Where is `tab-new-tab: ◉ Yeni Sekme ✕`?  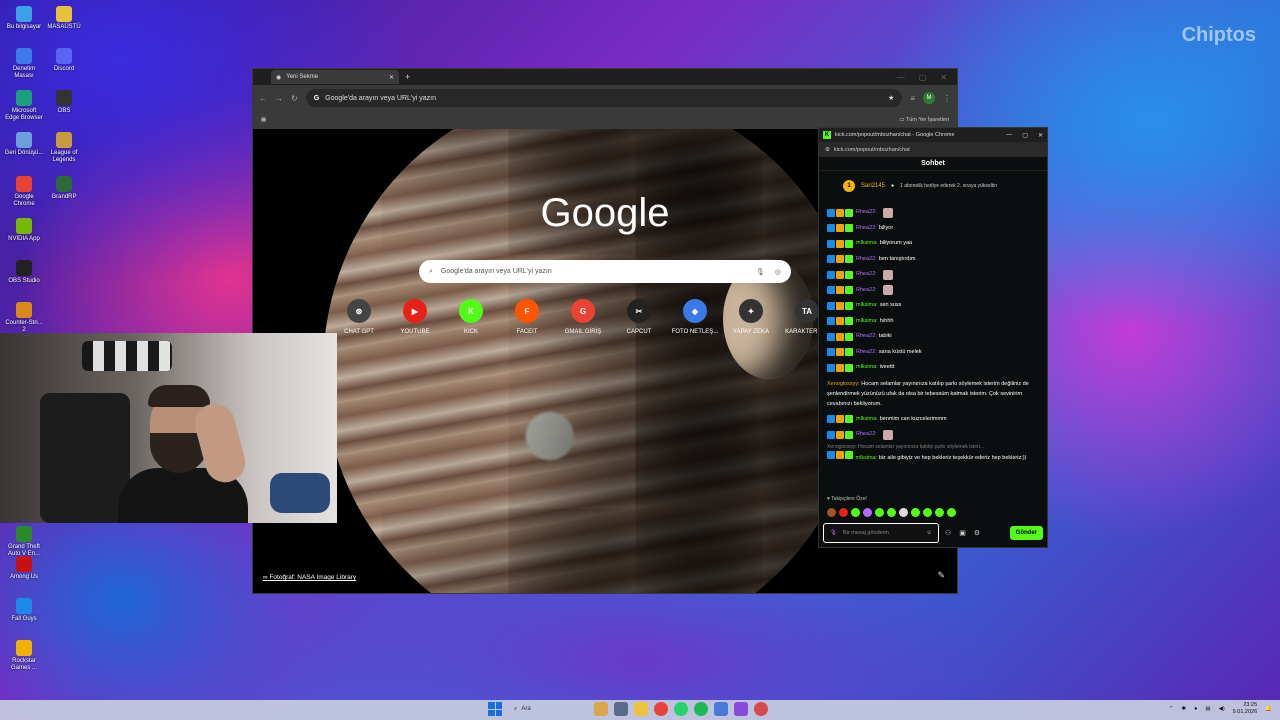
tab-new-tab: ◉ Yeni Sekme ✕ is located at coordinates (335, 77).